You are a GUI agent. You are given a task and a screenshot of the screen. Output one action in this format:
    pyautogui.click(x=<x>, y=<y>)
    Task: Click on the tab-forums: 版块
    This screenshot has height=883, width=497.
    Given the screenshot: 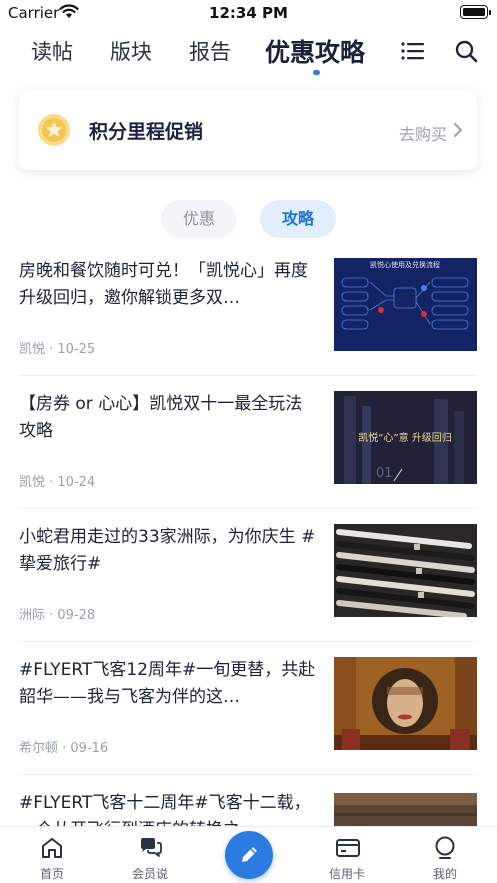 What is the action you would take?
    pyautogui.click(x=131, y=51)
    